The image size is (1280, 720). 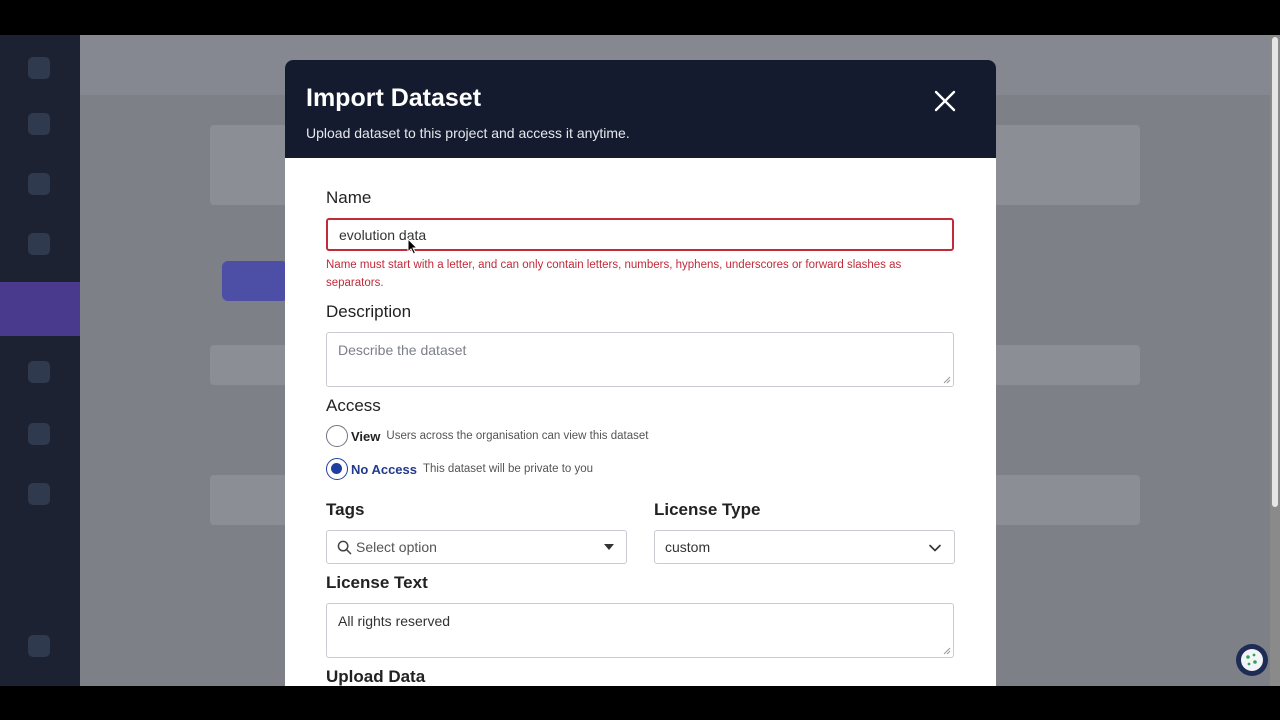 What do you see at coordinates (369, 311) in the screenshot?
I see `description-label: Description` at bounding box center [369, 311].